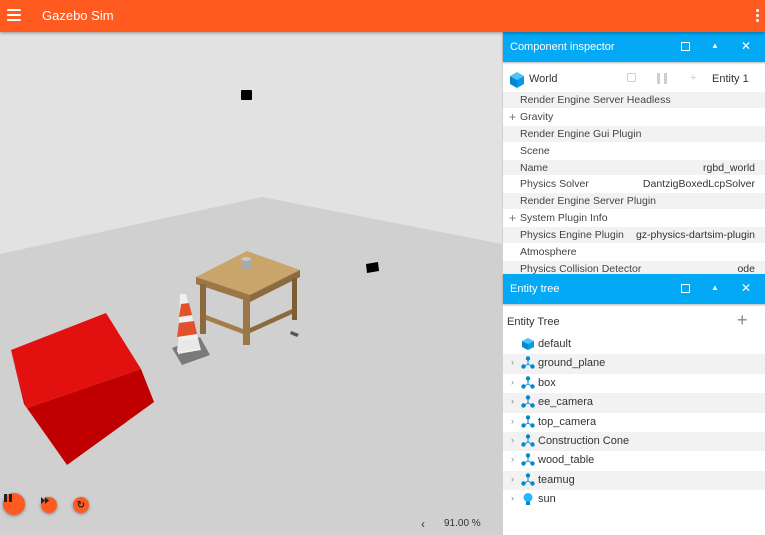 This screenshot has height=535, width=765. I want to click on lock-icon, so click(631, 77).